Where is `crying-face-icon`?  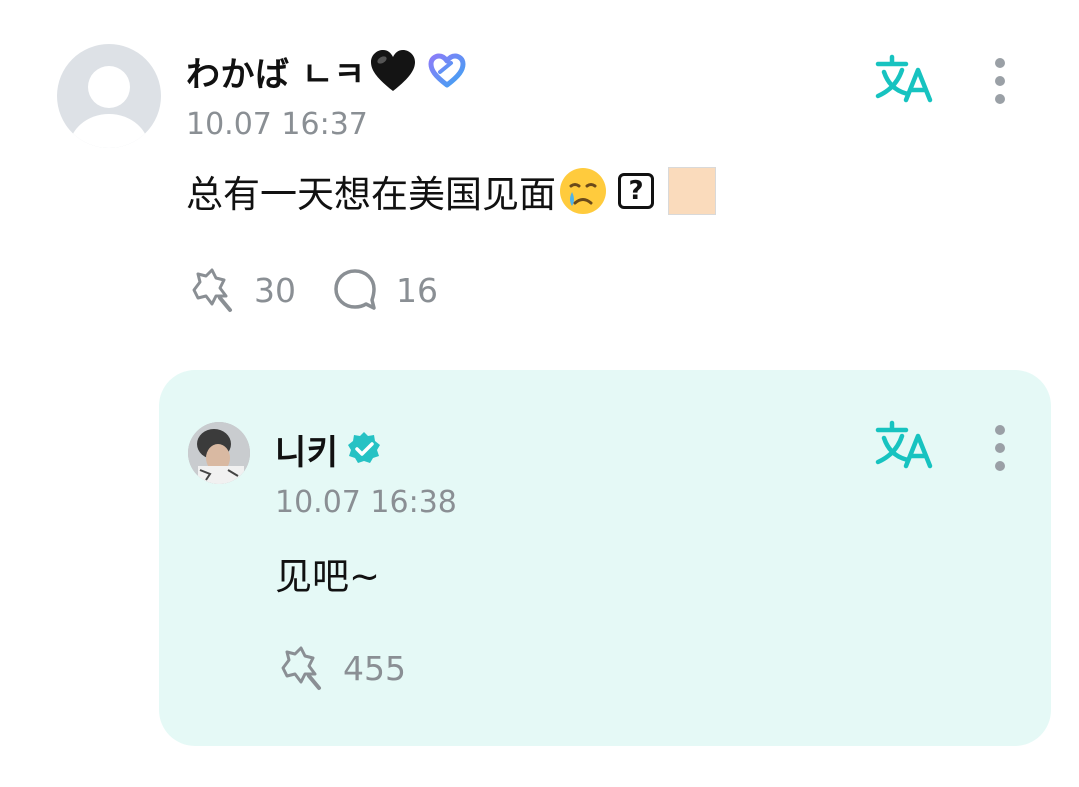
crying-face-icon is located at coordinates (583, 191).